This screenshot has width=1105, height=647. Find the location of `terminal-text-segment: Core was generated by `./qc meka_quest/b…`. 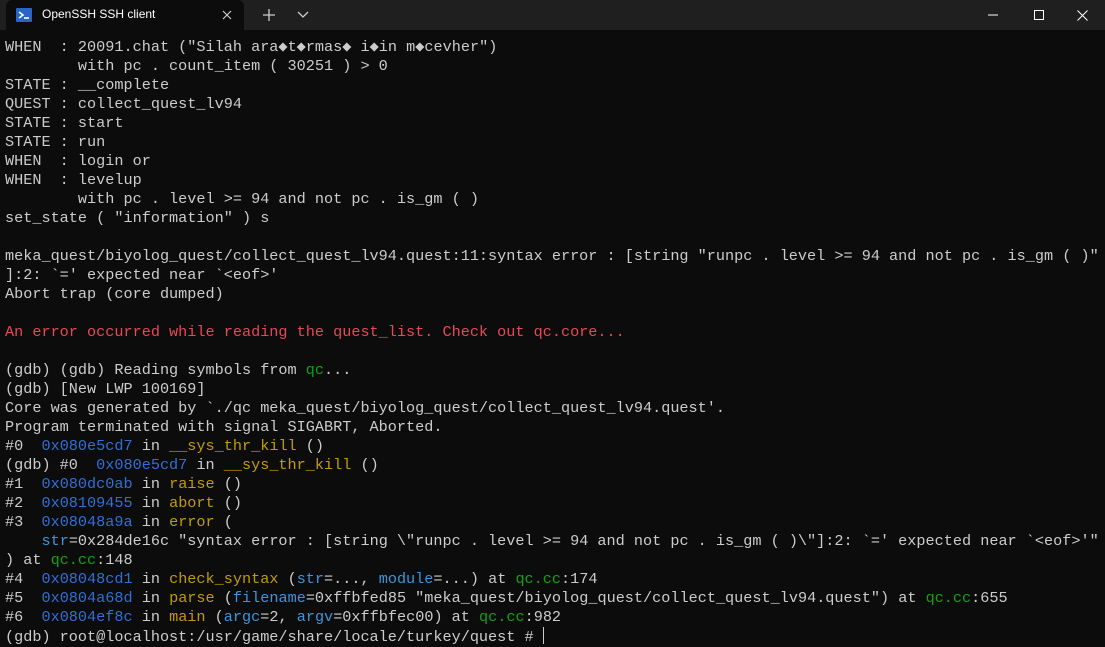

terminal-text-segment: Core was generated by `./qc meka_quest/b… is located at coordinates (365, 408).